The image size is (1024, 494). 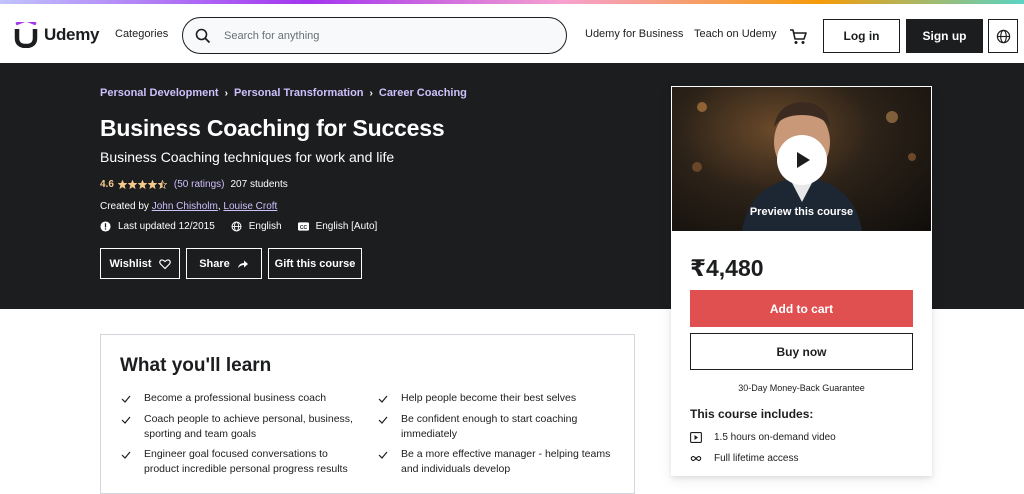 What do you see at coordinates (775, 437) in the screenshot?
I see `include-item-text: 1.5 hours on-demand video` at bounding box center [775, 437].